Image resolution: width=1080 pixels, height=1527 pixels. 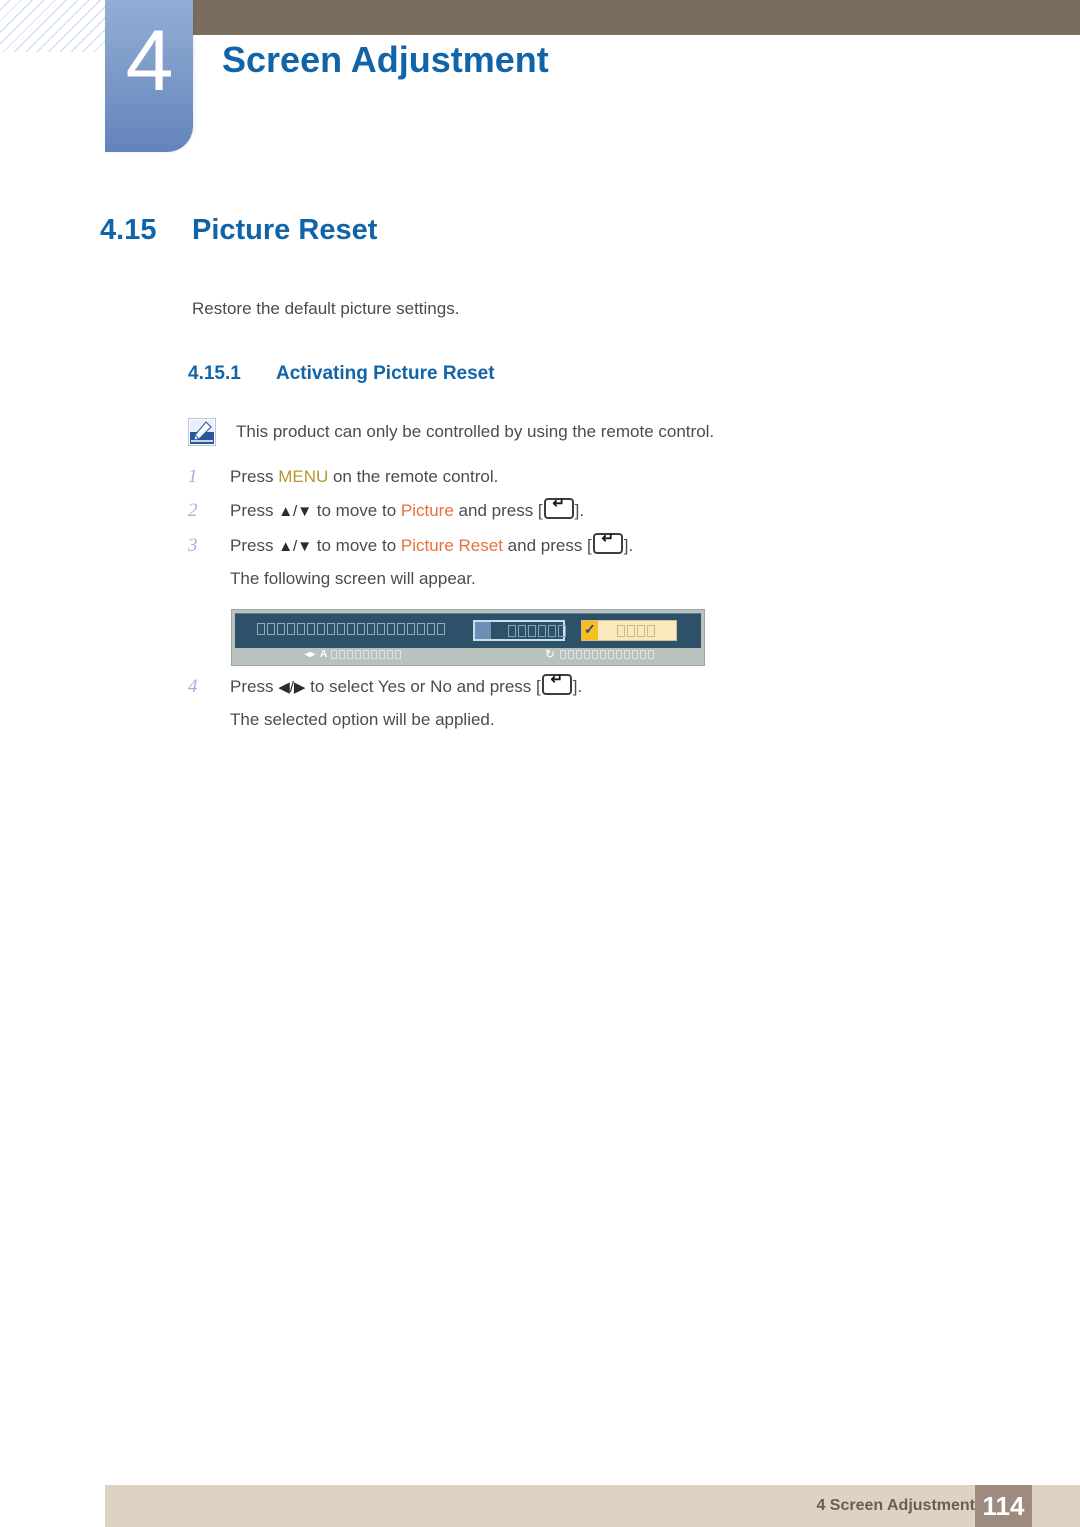 I want to click on step-number: 3, so click(x=193, y=545).